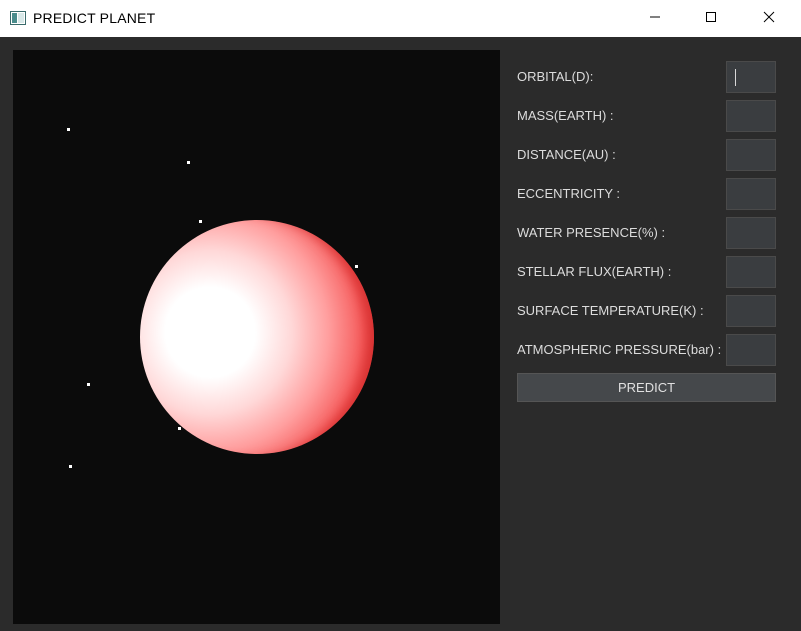  What do you see at coordinates (610, 310) in the screenshot?
I see `surface-temperature-label: SURFACE TEMPERATURE(K) :` at bounding box center [610, 310].